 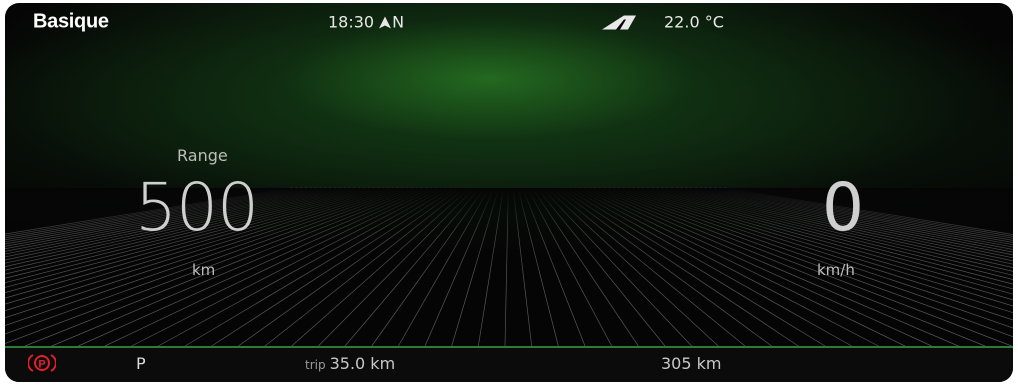 What do you see at coordinates (351, 22) in the screenshot?
I see `clock-time: 18:30` at bounding box center [351, 22].